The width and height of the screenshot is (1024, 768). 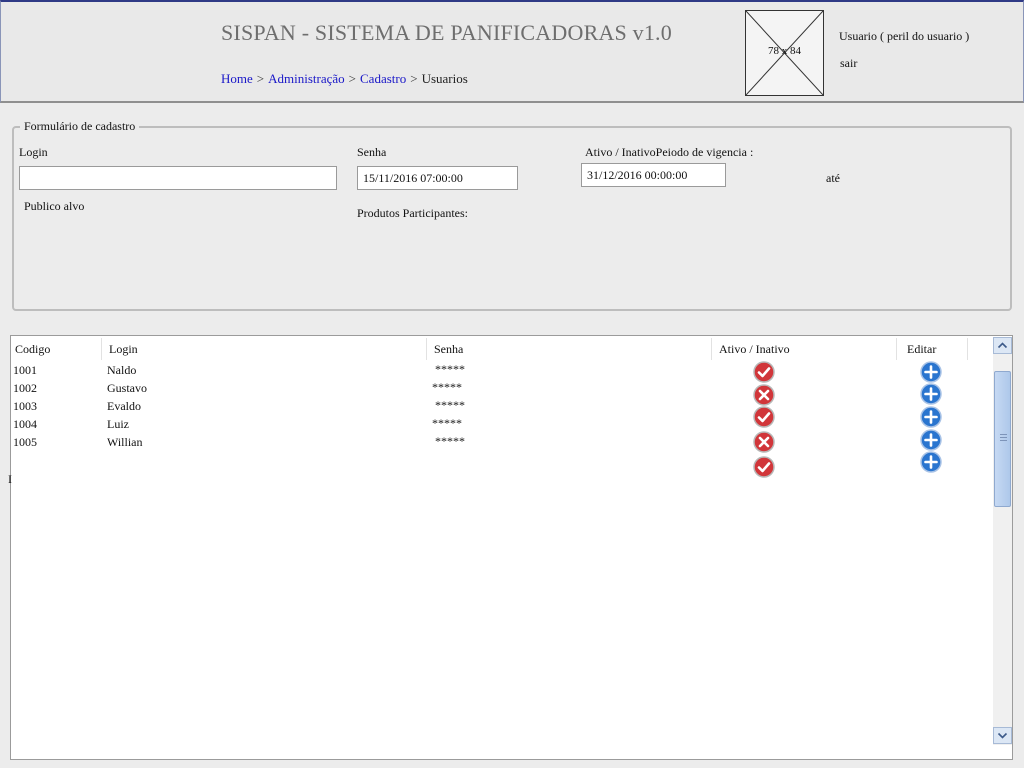 I want to click on breadcrumb-current: Usuarios, so click(x=444, y=78).